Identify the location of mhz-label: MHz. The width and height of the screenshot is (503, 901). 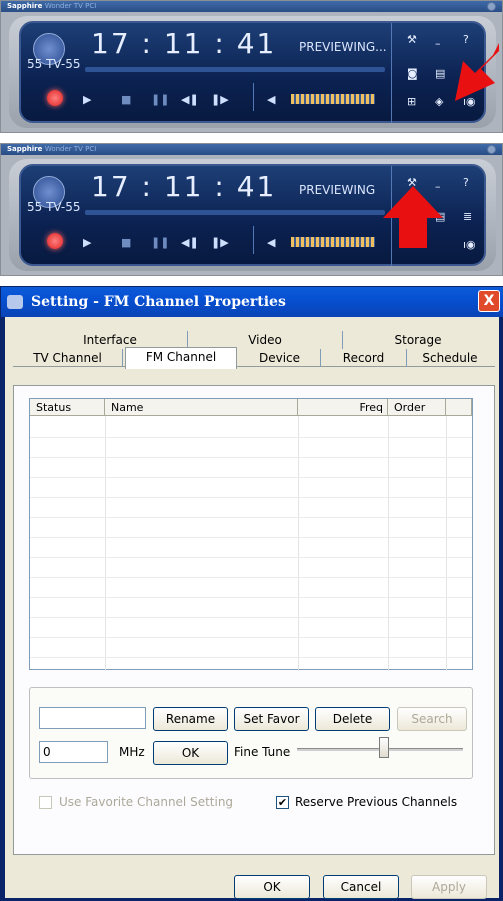
(132, 752).